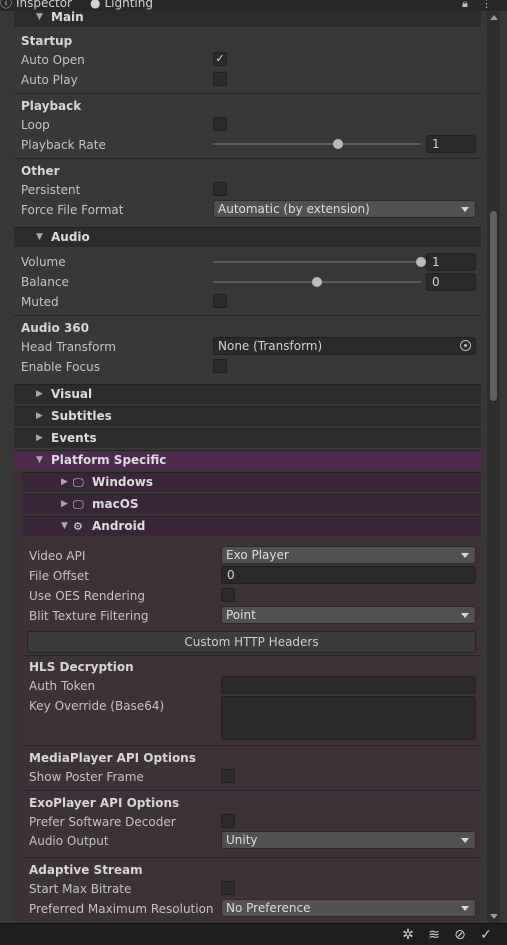  What do you see at coordinates (348, 718) in the screenshot?
I see `key-override-textarea` at bounding box center [348, 718].